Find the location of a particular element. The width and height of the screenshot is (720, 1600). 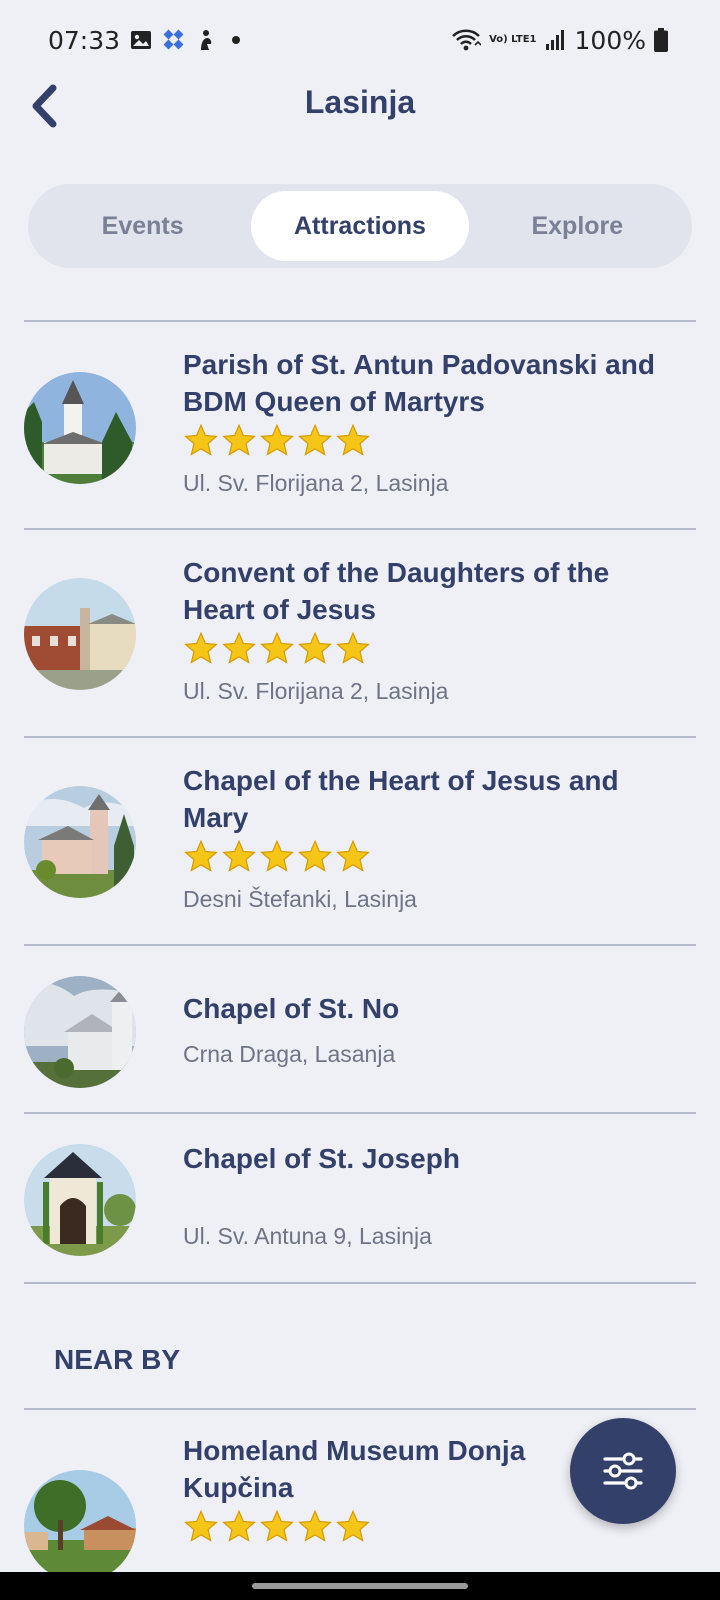

more-notifications-icon is located at coordinates (236, 40).